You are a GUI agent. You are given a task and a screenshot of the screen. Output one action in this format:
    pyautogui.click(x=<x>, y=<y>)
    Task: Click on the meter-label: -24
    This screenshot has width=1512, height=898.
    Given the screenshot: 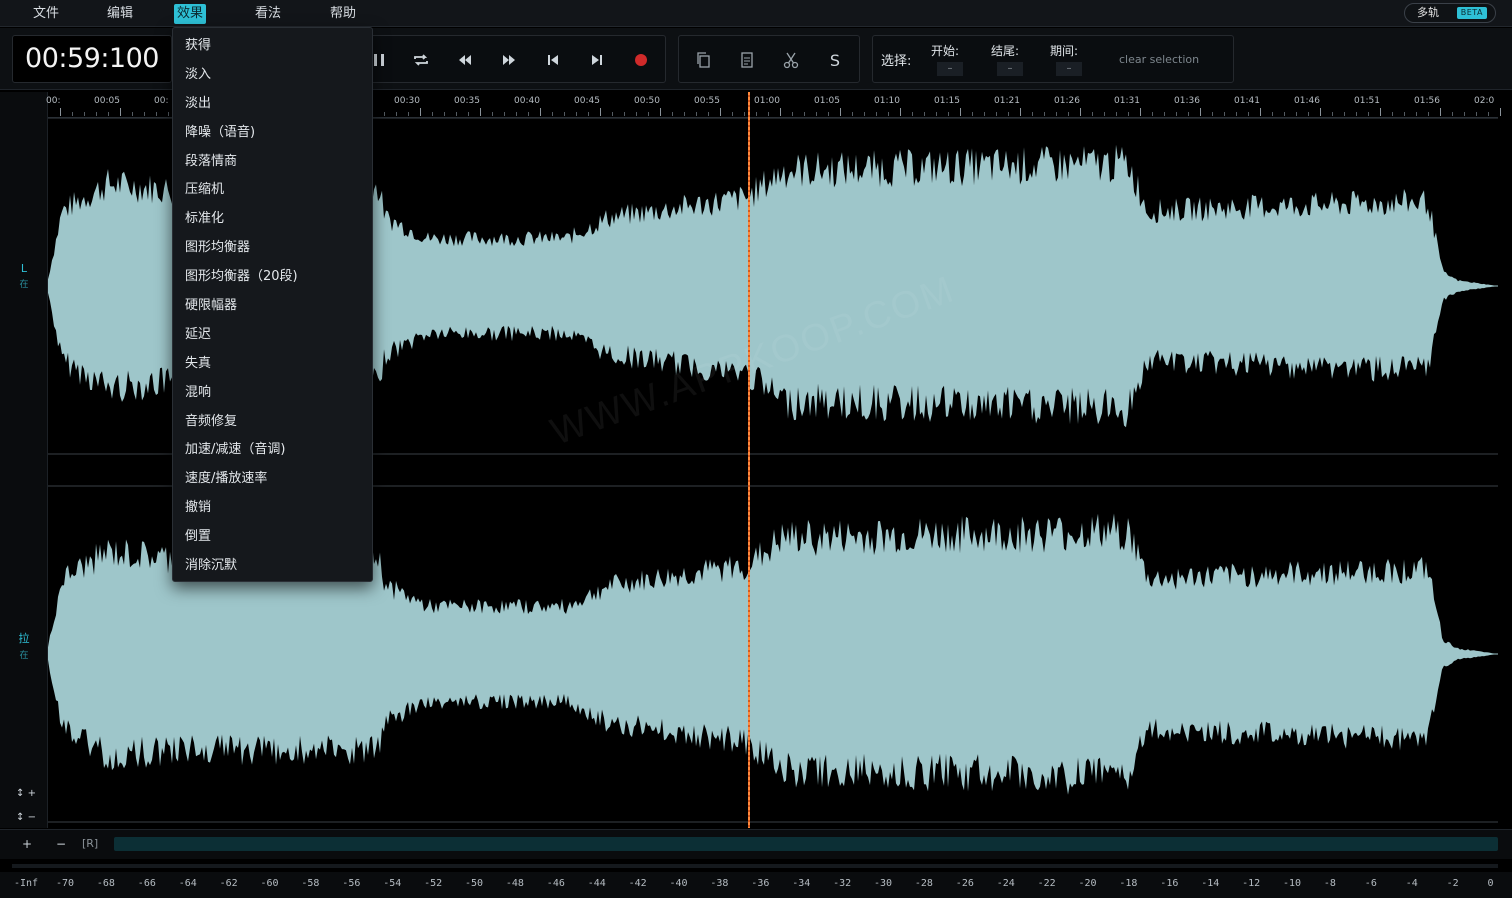 What is the action you would take?
    pyautogui.click(x=1005, y=883)
    